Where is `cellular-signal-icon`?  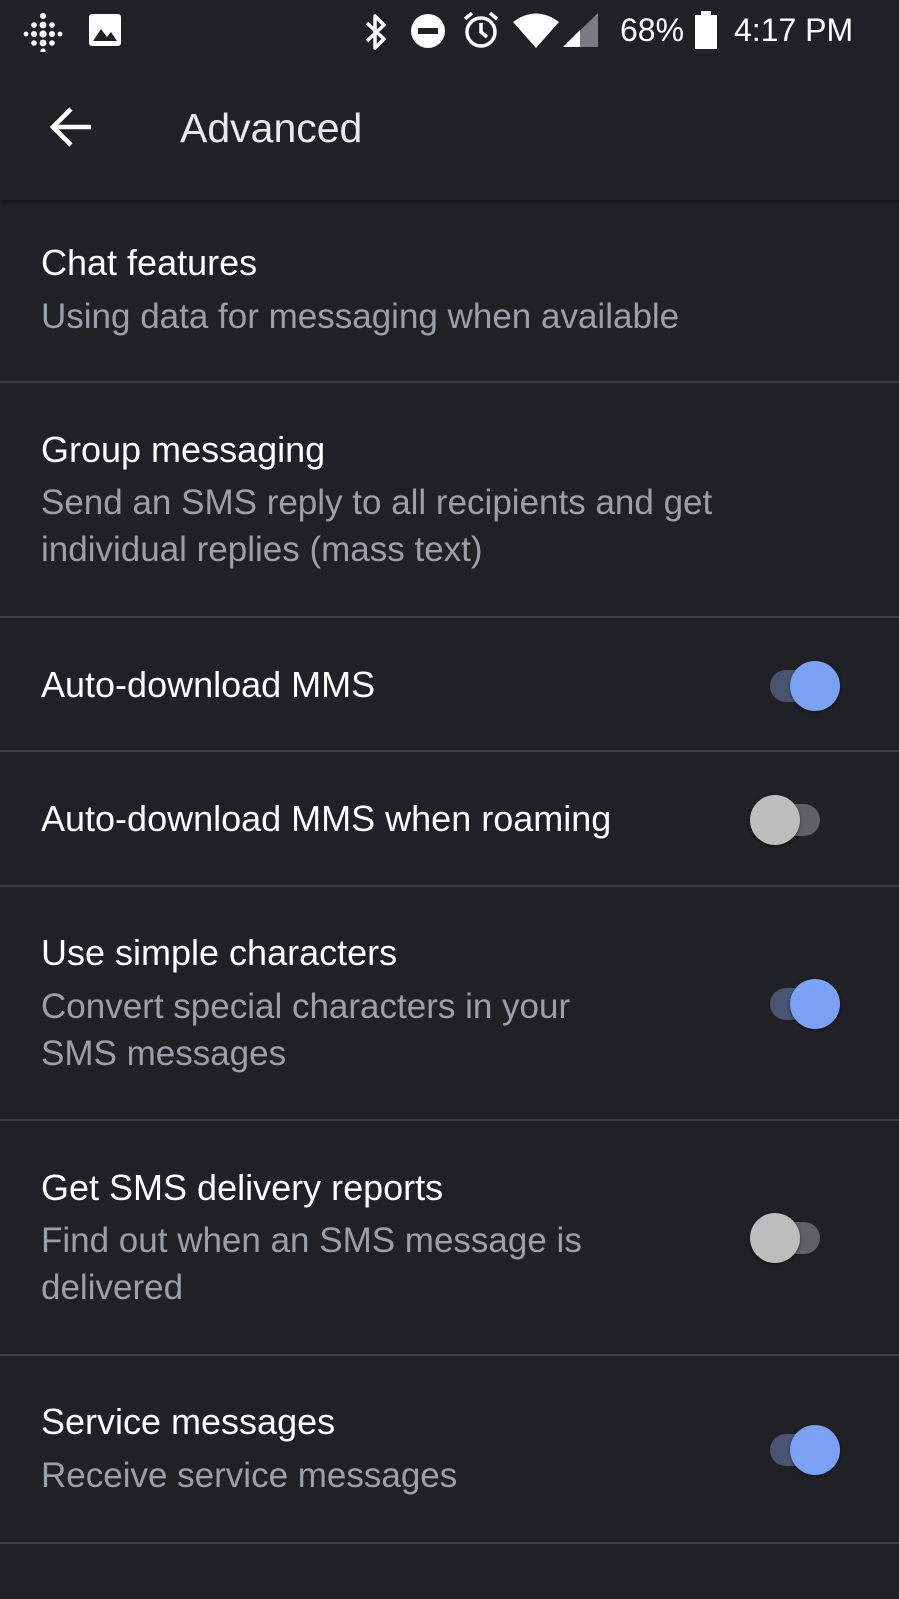 cellular-signal-icon is located at coordinates (580, 30).